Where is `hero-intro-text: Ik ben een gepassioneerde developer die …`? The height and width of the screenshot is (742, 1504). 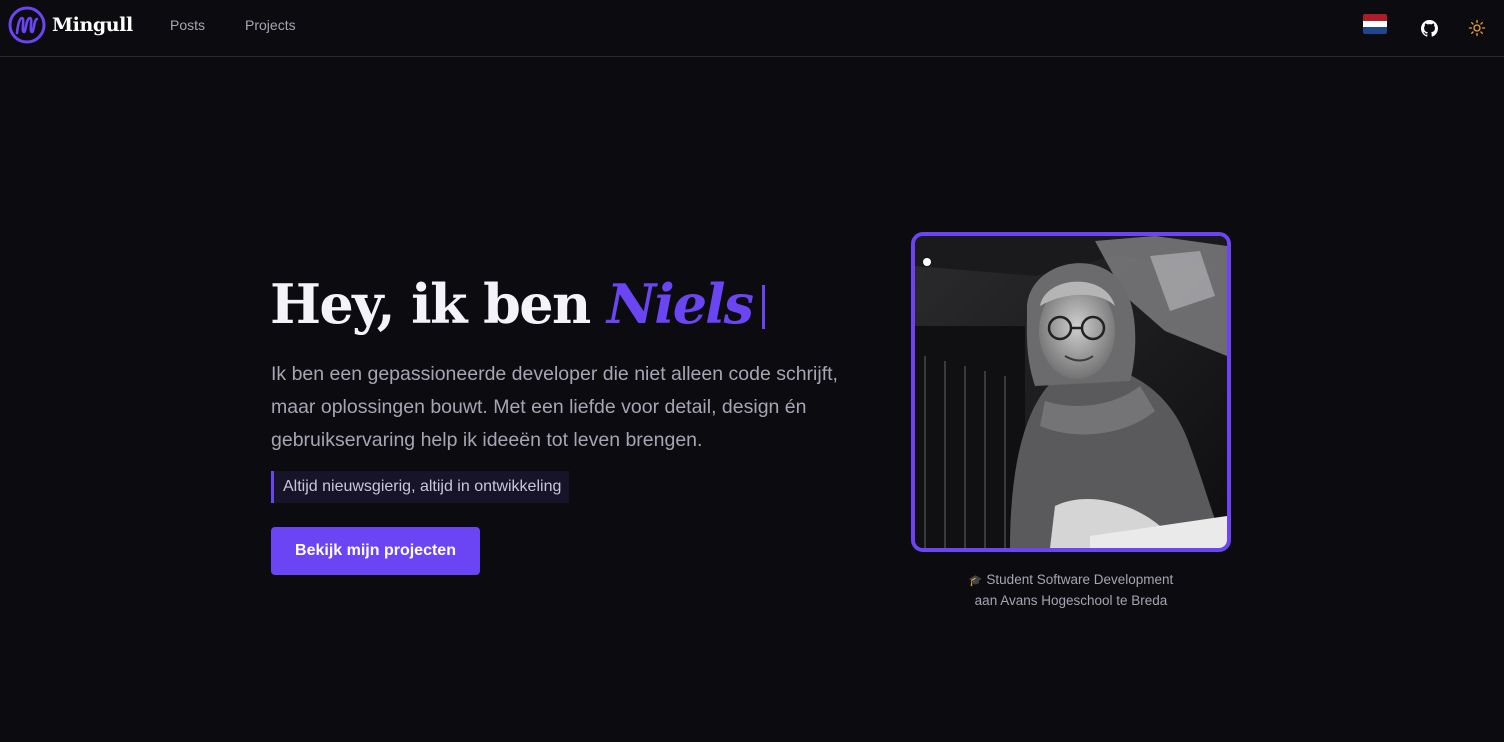
hero-intro-text: Ik ben een gepassioneerde developer die … is located at coordinates (554, 407).